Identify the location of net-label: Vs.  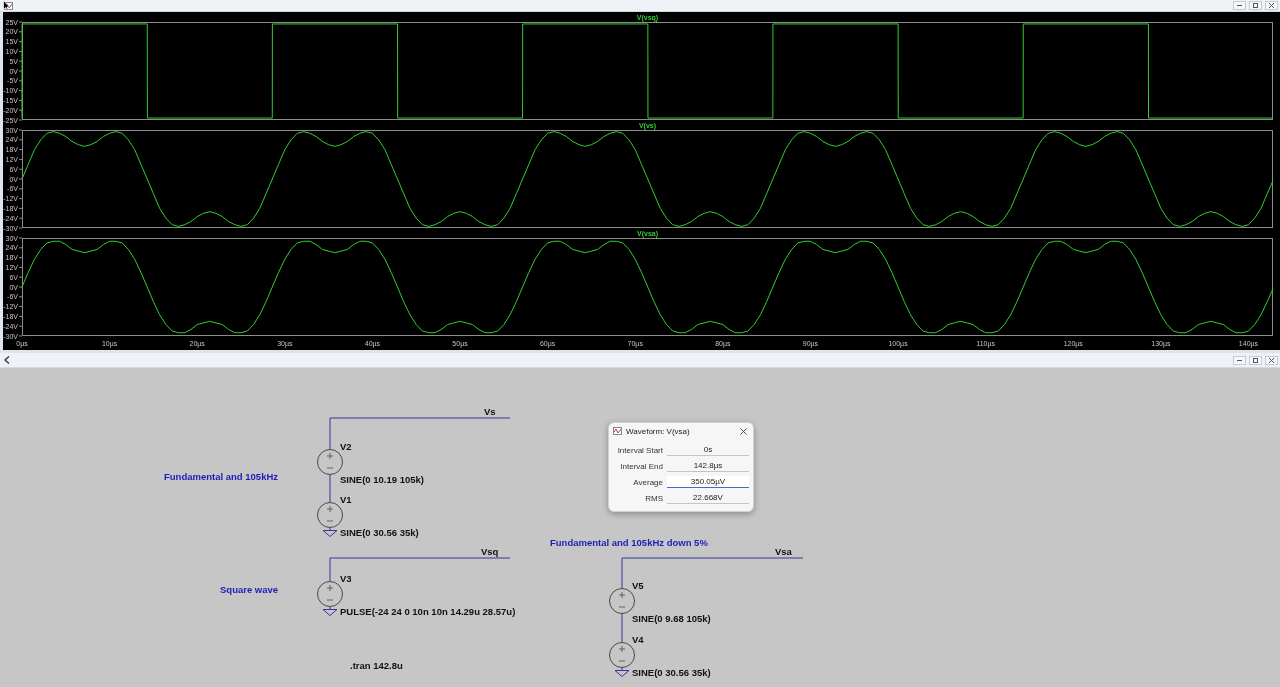
(490, 411).